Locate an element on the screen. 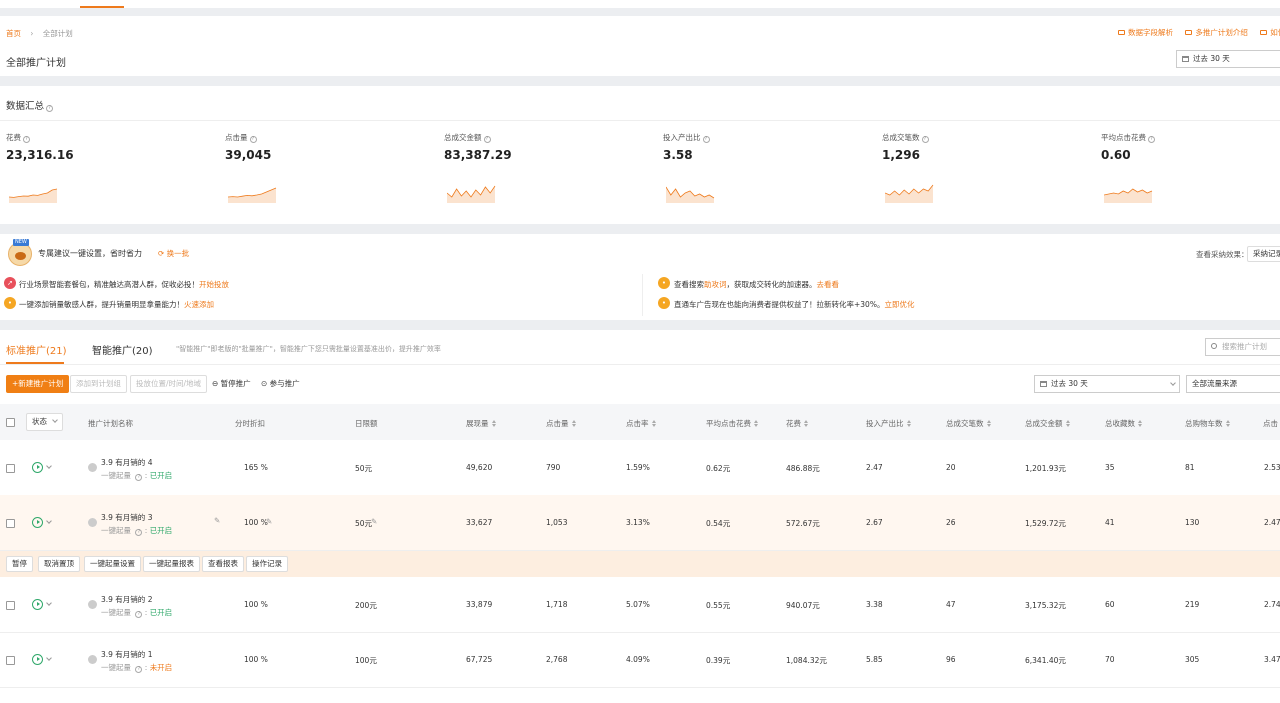  column-header: 总成交金额 is located at coordinates (1048, 423).